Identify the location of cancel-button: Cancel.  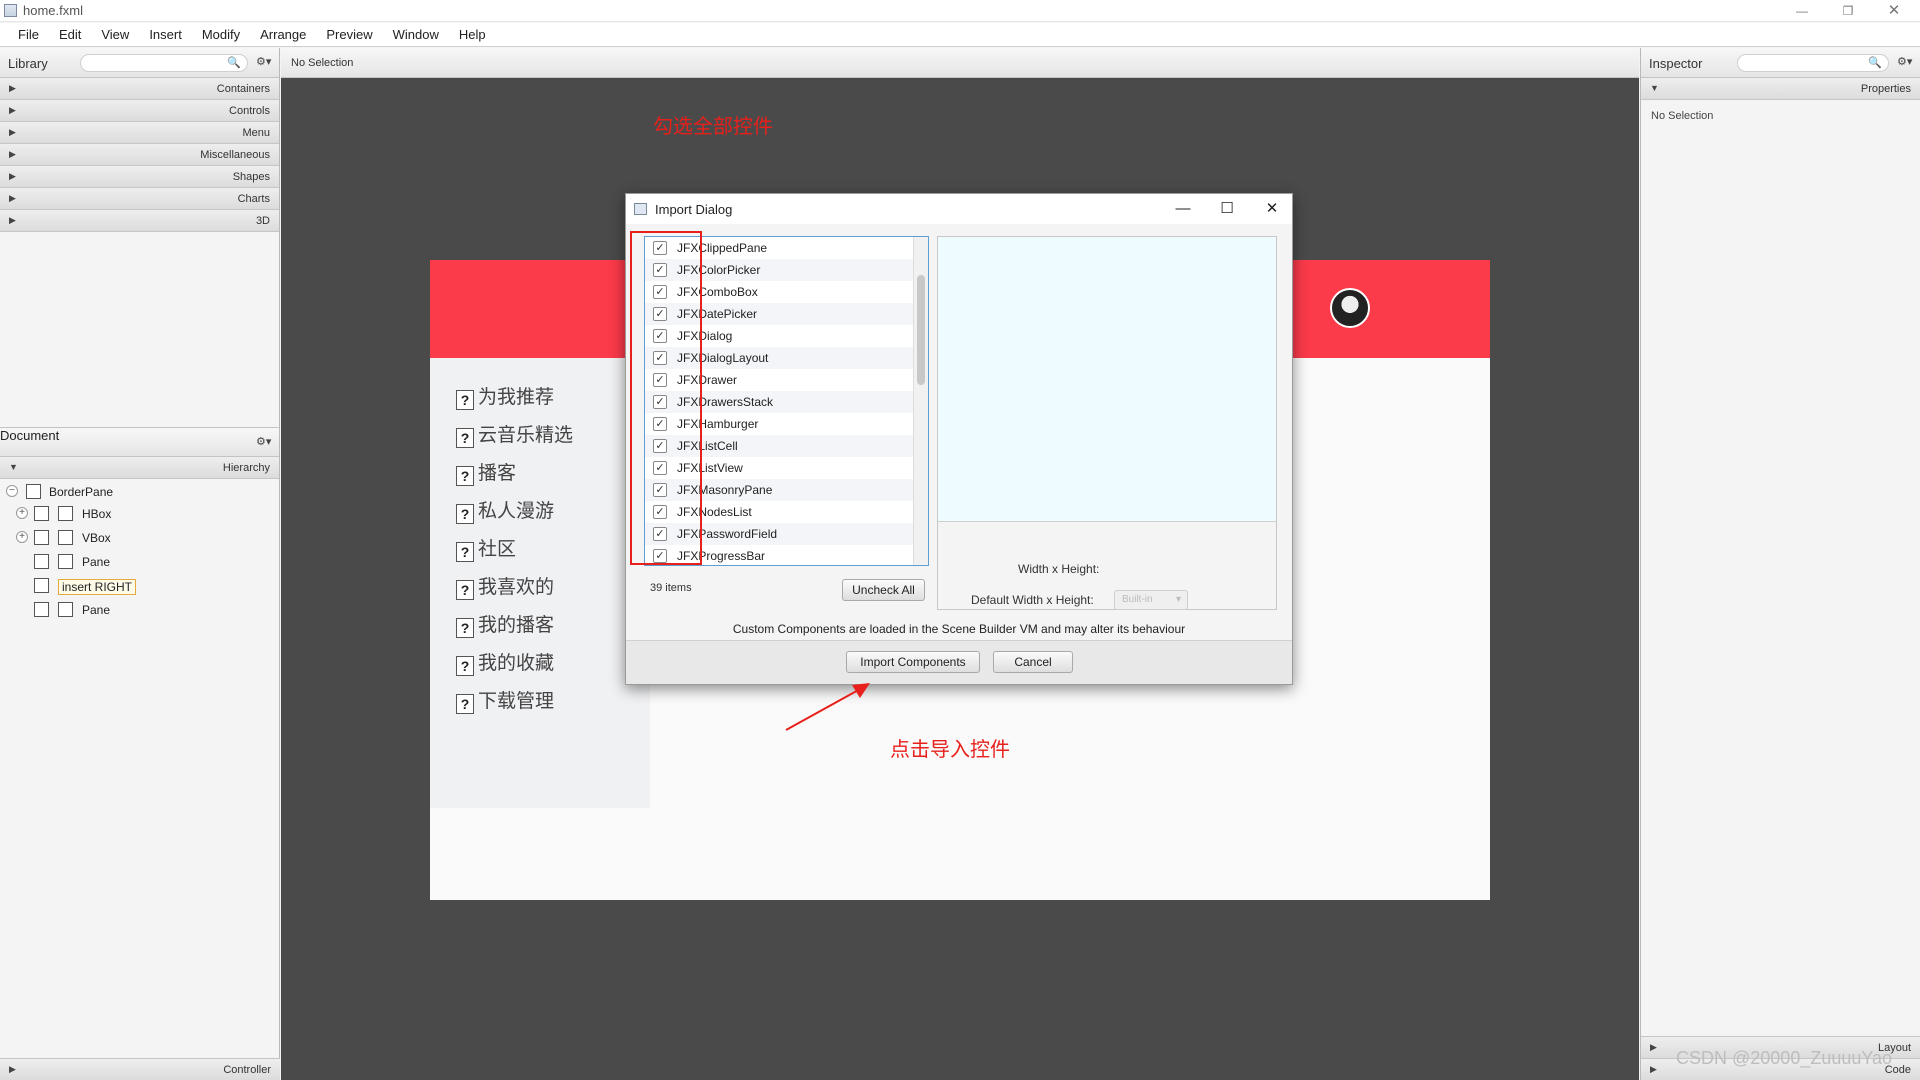
(1033, 662).